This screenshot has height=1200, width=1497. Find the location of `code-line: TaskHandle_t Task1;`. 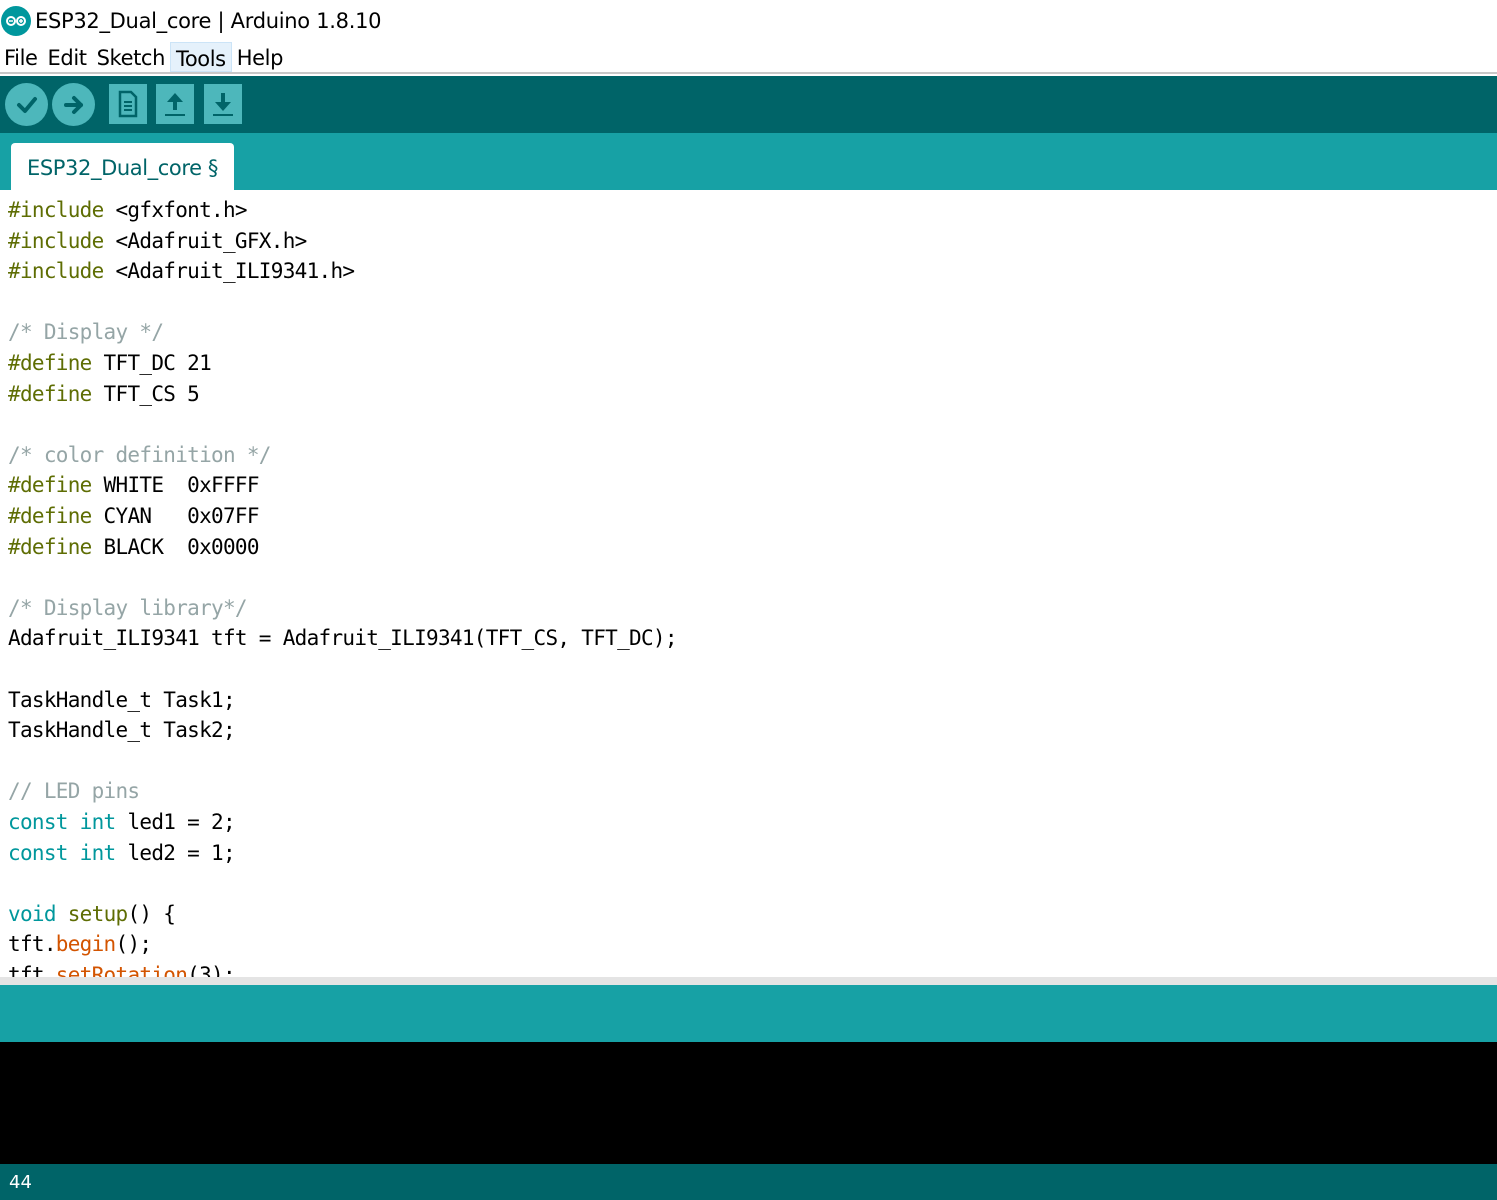

code-line: TaskHandle_t Task1; is located at coordinates (122, 700).